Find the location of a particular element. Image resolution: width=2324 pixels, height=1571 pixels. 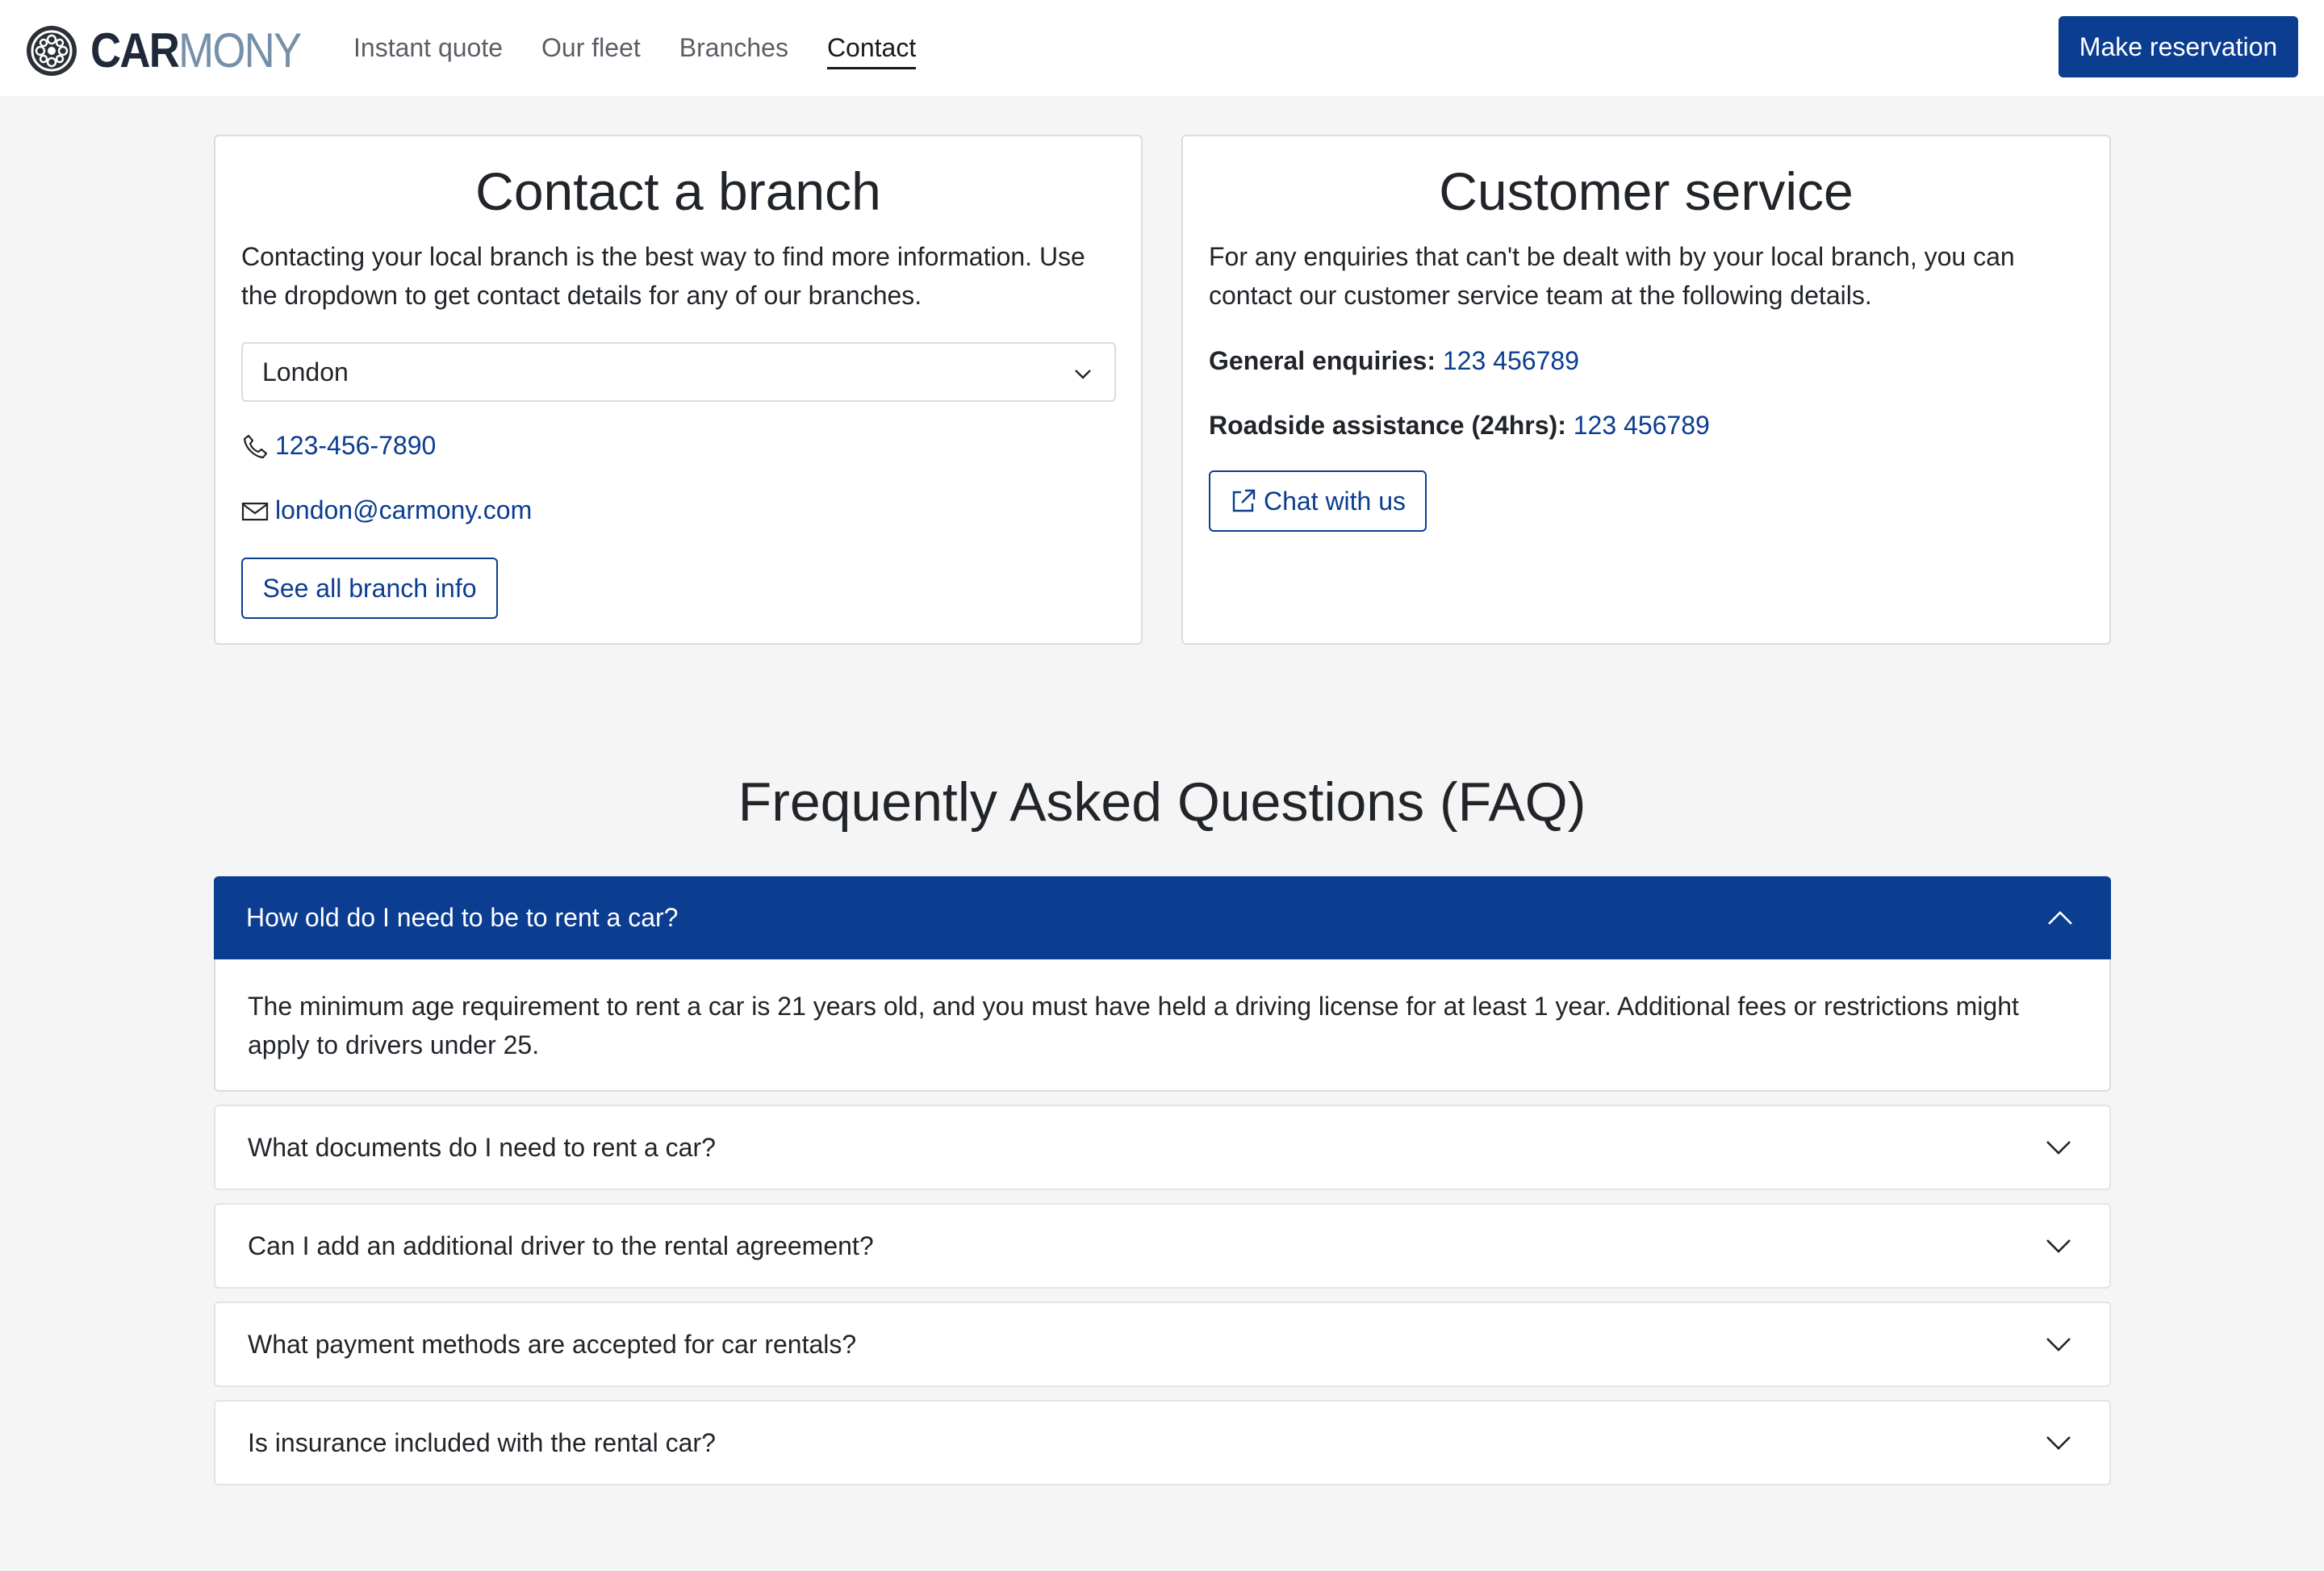

chevron-up-icon is located at coordinates (2060, 918).